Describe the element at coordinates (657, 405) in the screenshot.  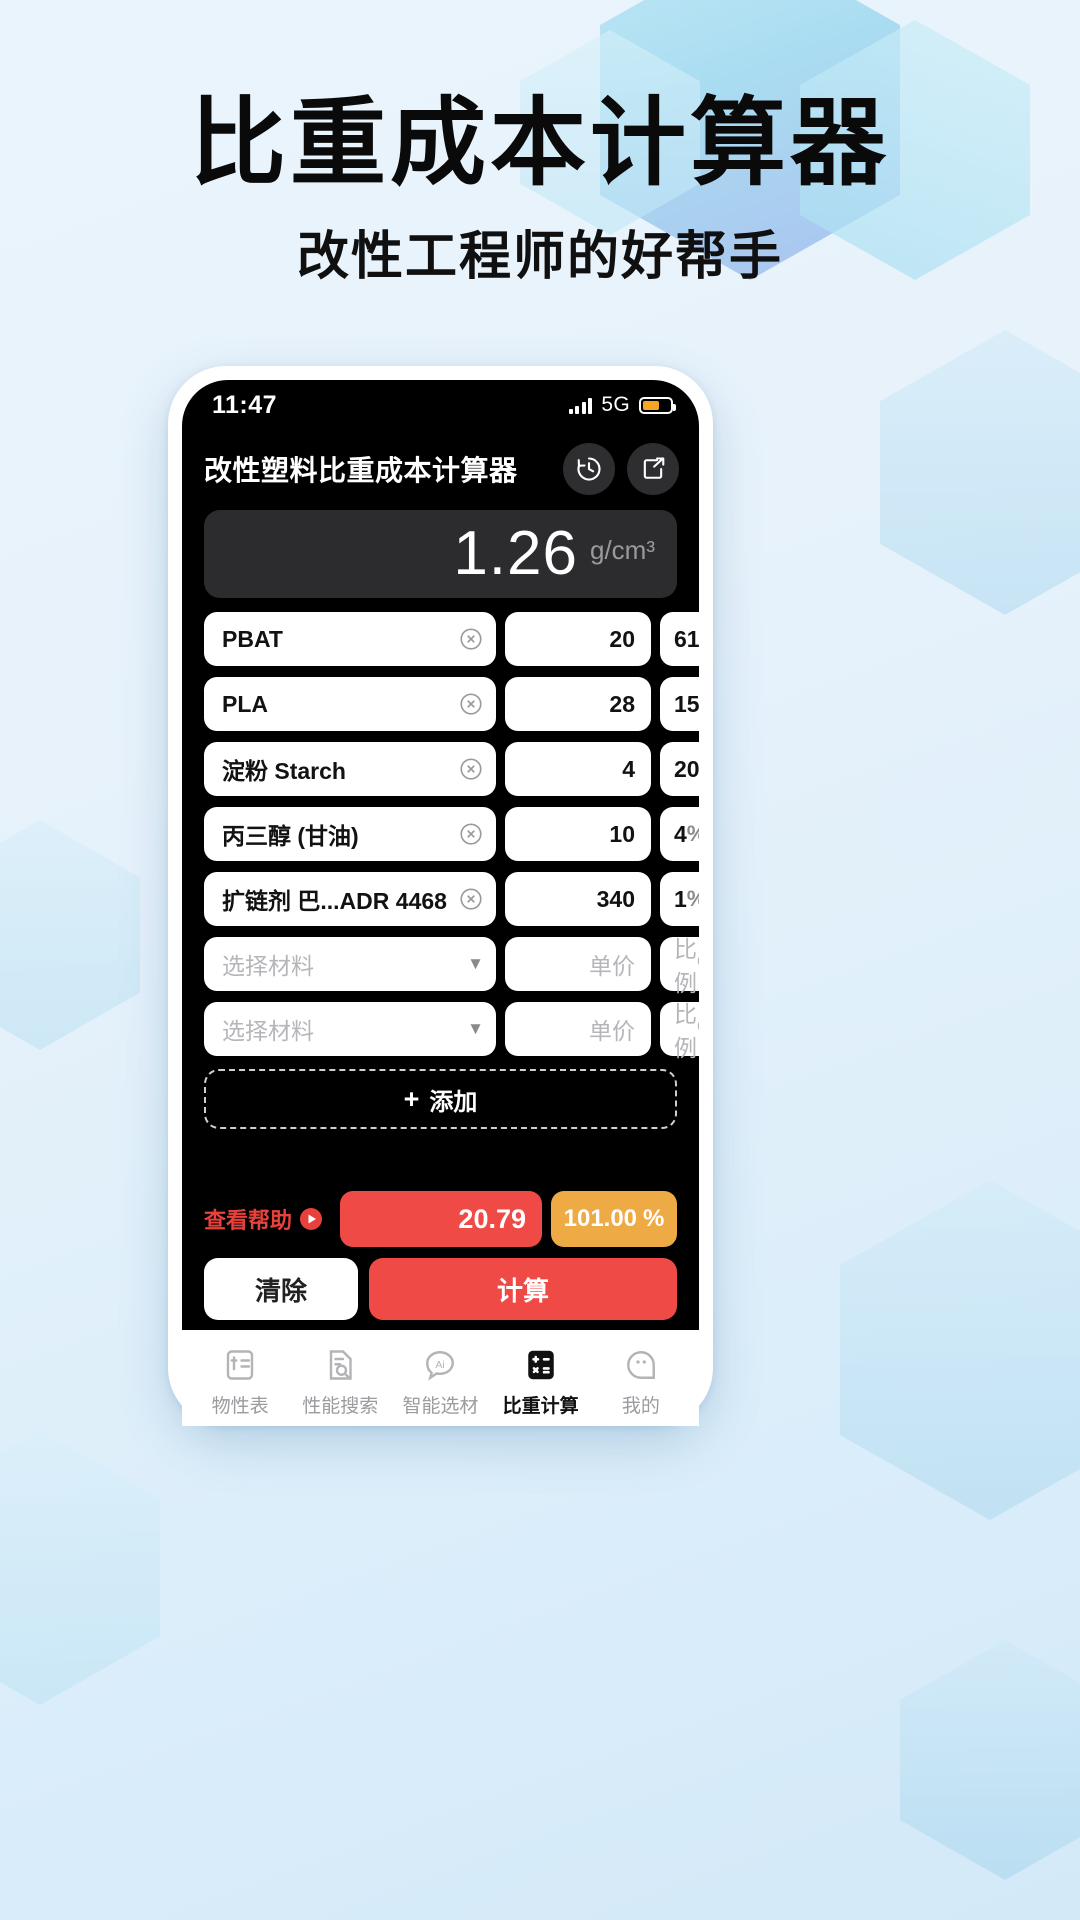
I see `battery-icon` at that location.